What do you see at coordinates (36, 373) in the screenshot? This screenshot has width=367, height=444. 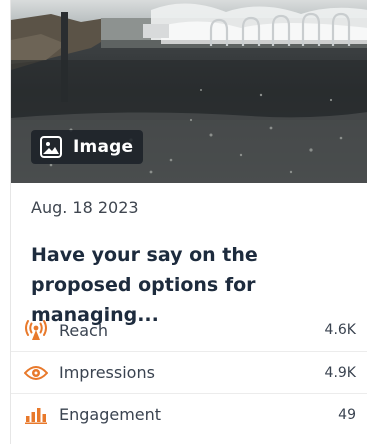 I see `eye-icon` at bounding box center [36, 373].